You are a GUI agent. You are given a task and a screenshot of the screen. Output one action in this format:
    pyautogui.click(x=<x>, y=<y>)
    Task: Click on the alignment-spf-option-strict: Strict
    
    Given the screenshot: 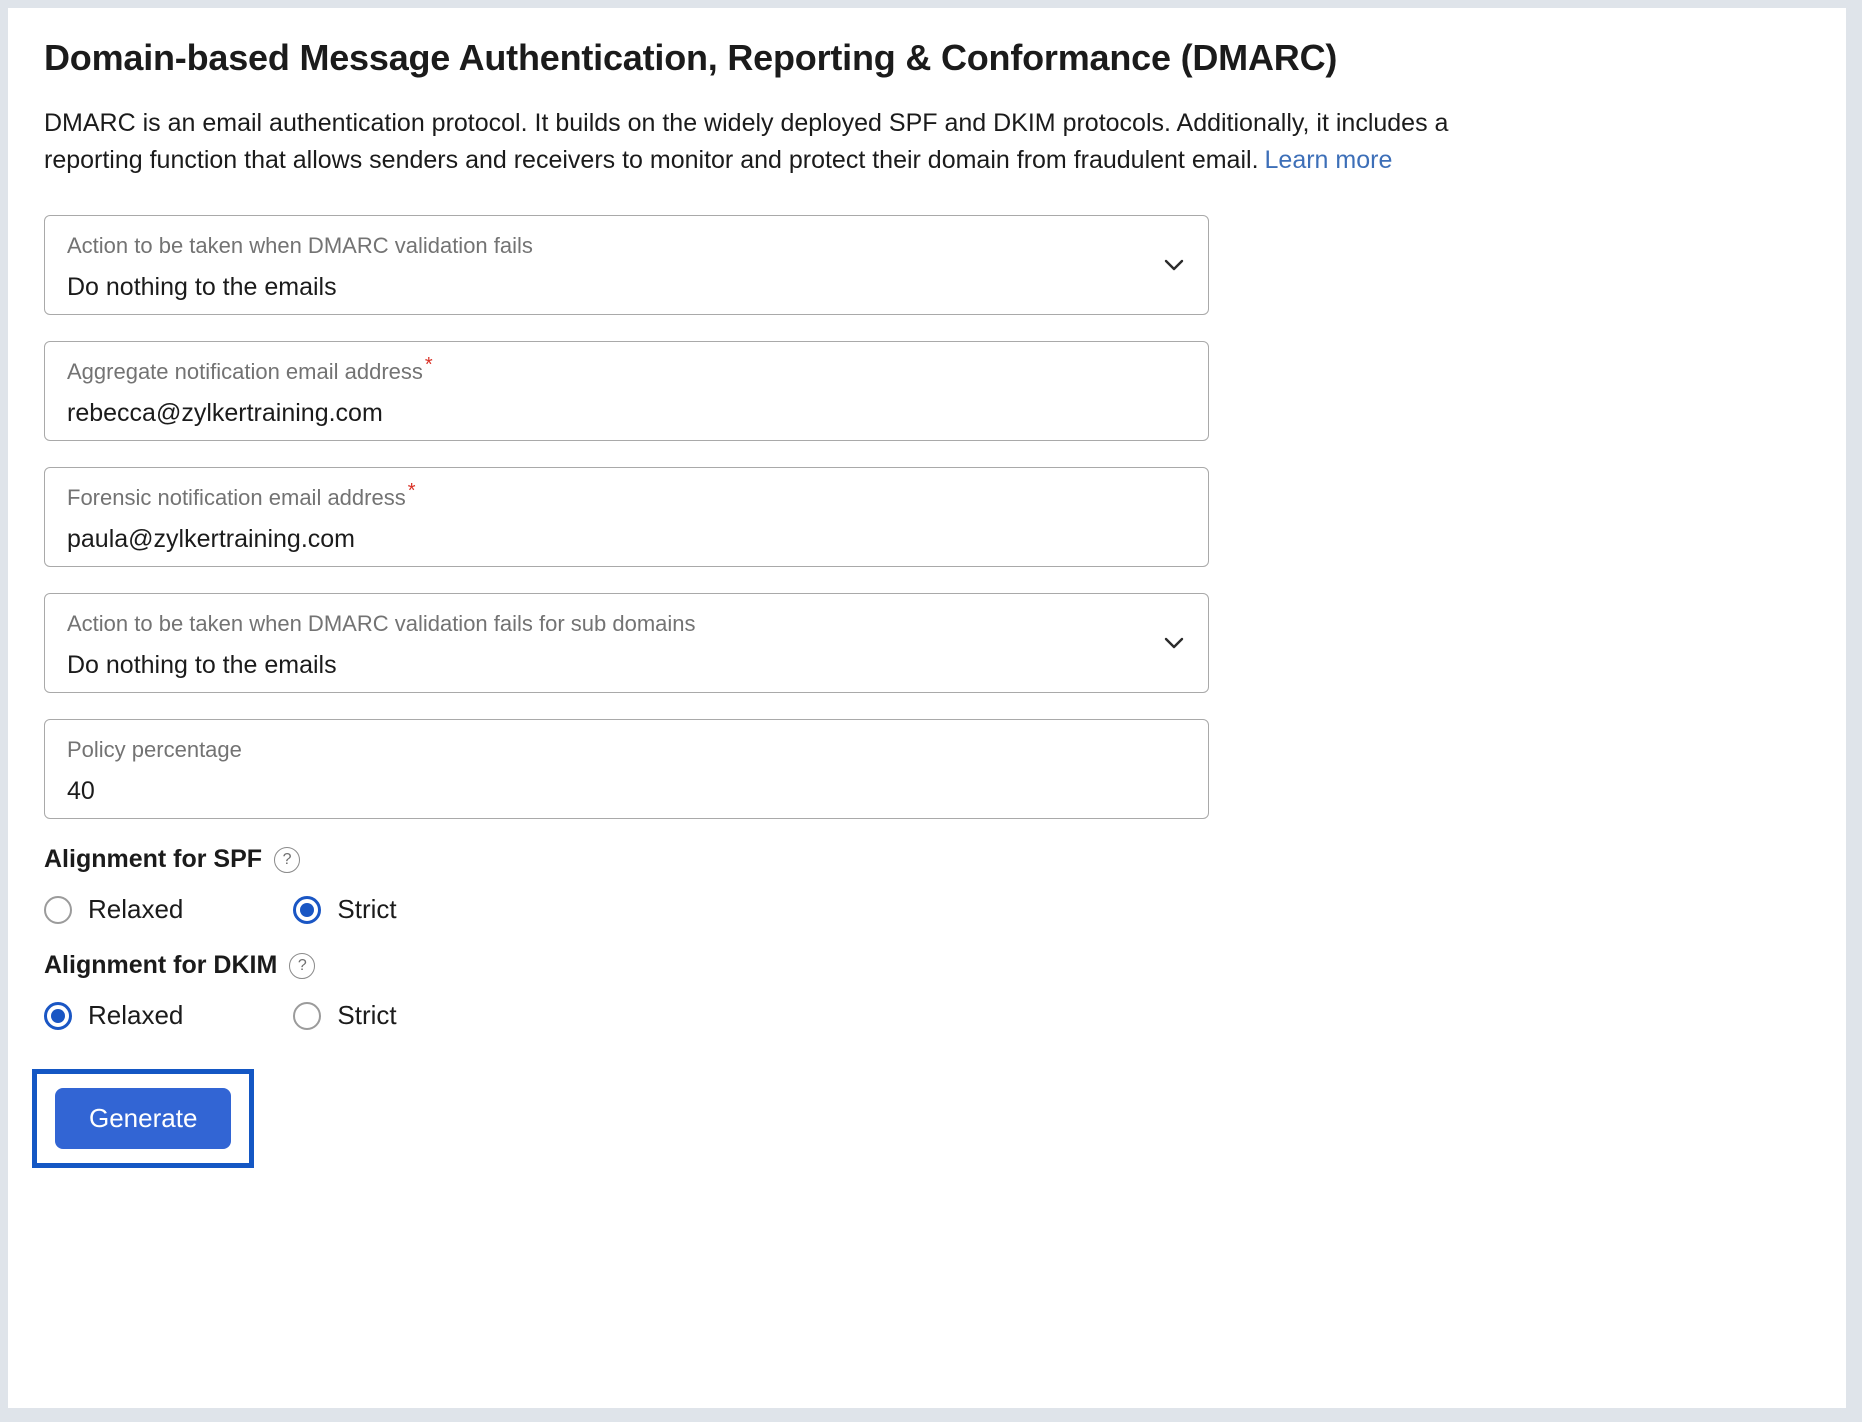 What is the action you would take?
    pyautogui.click(x=345, y=909)
    